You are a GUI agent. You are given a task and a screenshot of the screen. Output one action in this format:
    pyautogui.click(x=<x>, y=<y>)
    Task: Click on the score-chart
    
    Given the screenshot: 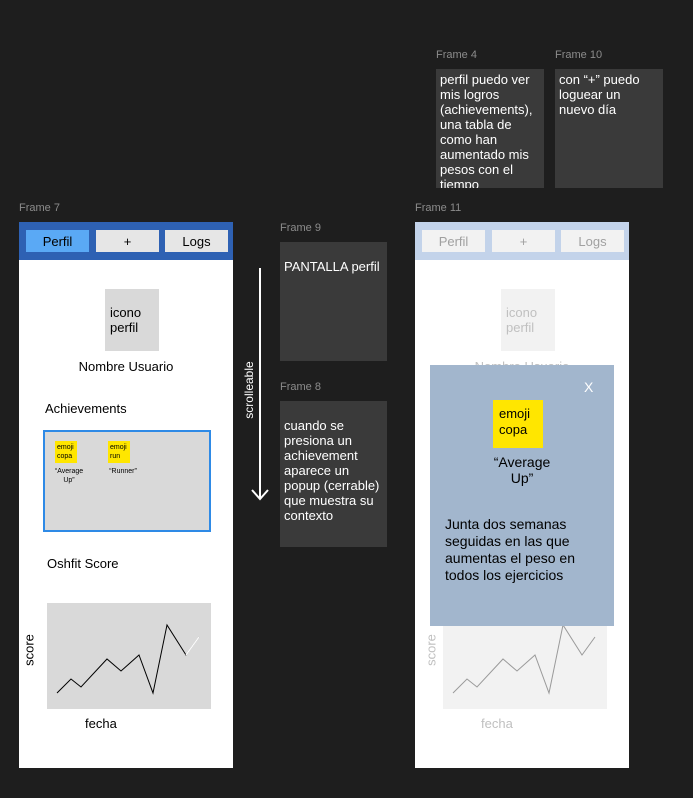 What is the action you would take?
    pyautogui.click(x=129, y=656)
    